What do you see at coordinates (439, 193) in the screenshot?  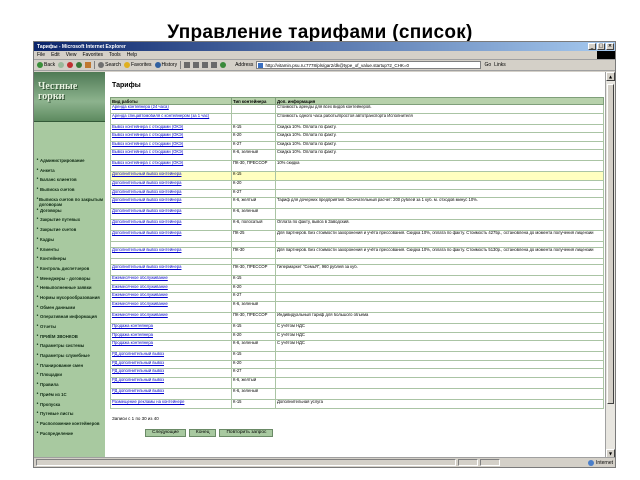 I see `cell-info` at bounding box center [439, 193].